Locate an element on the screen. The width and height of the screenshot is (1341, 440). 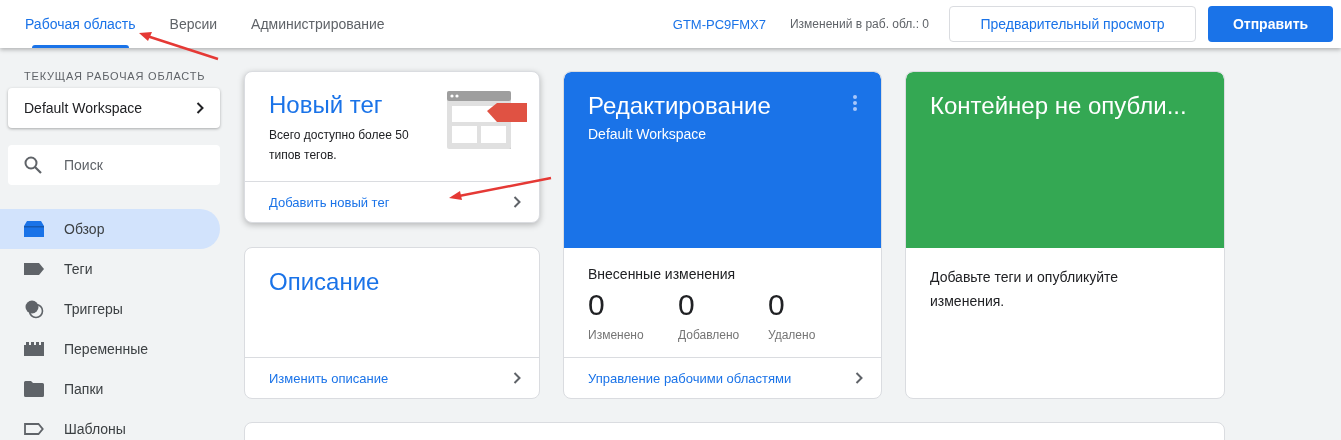
card-title: Редактирование is located at coordinates (679, 106).